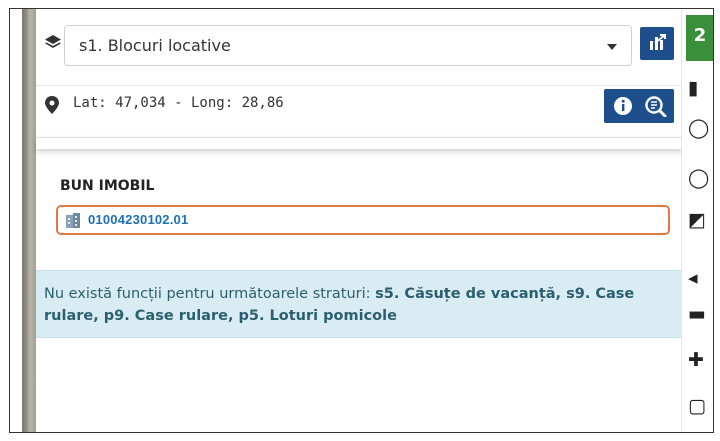 Image resolution: width=720 pixels, height=441 pixels. I want to click on chart-icon, so click(658, 42).